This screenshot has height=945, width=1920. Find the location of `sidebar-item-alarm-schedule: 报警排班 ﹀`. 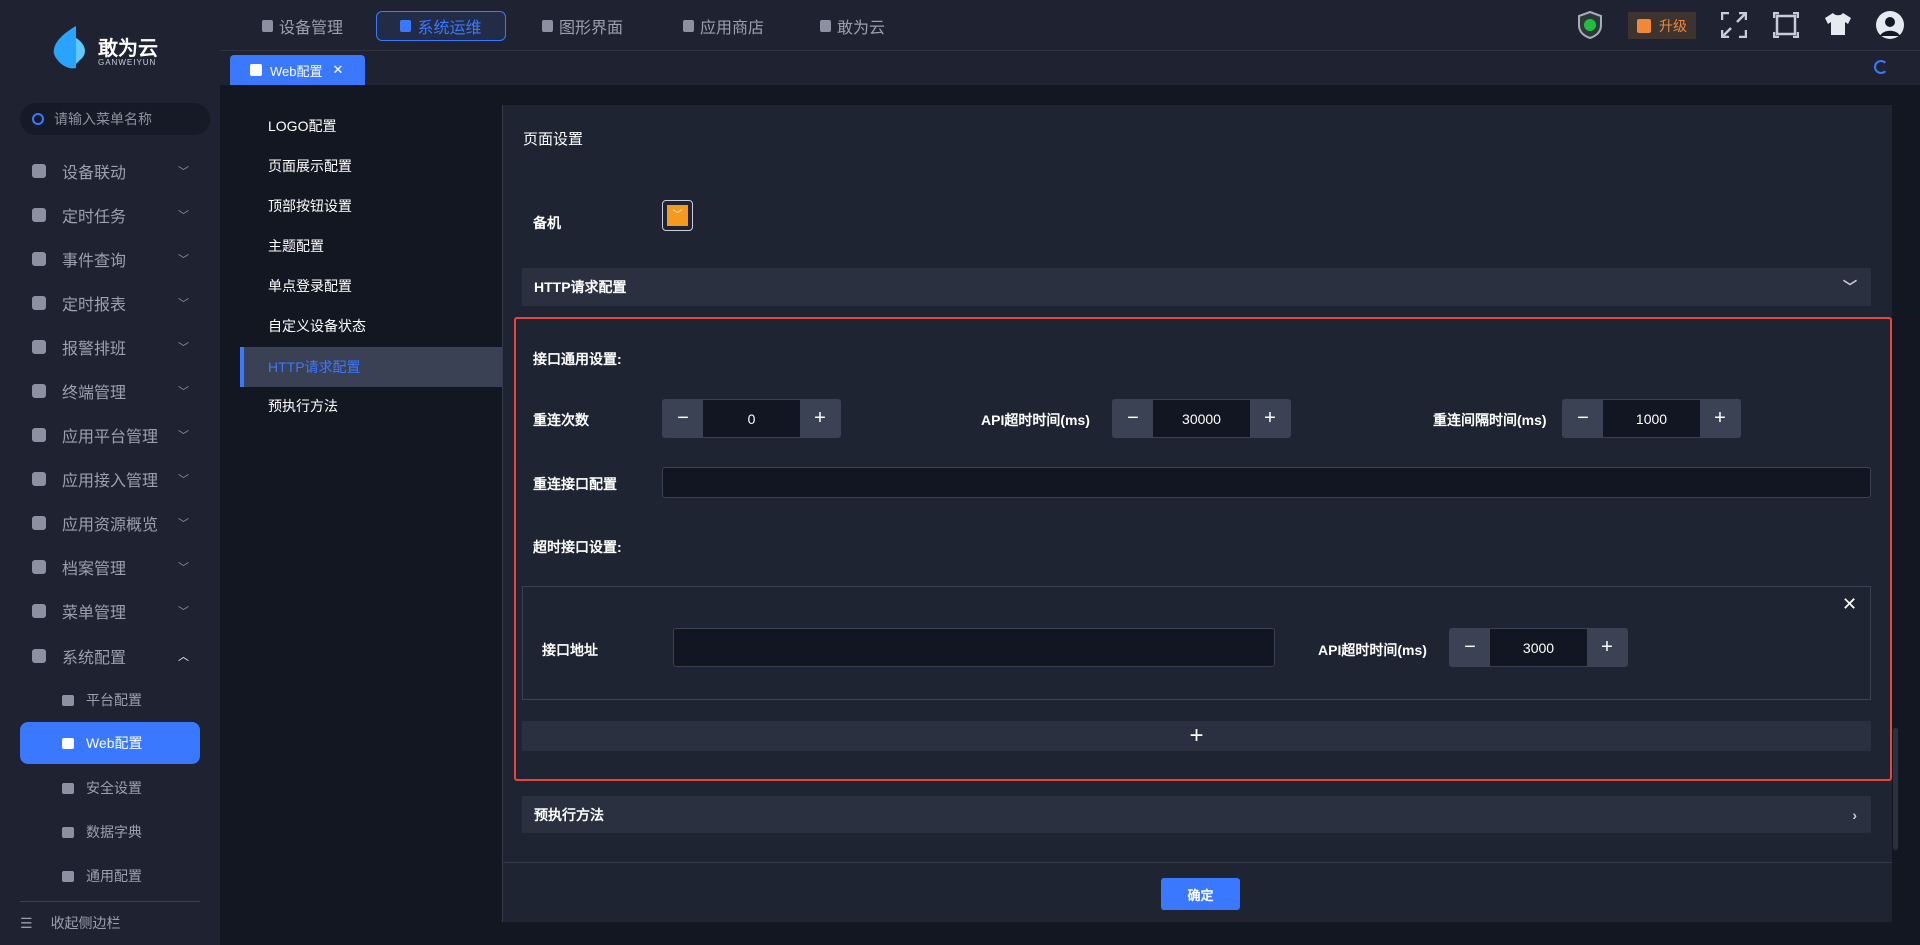

sidebar-item-alarm-schedule: 报警排班 ﹀ is located at coordinates (110, 347).